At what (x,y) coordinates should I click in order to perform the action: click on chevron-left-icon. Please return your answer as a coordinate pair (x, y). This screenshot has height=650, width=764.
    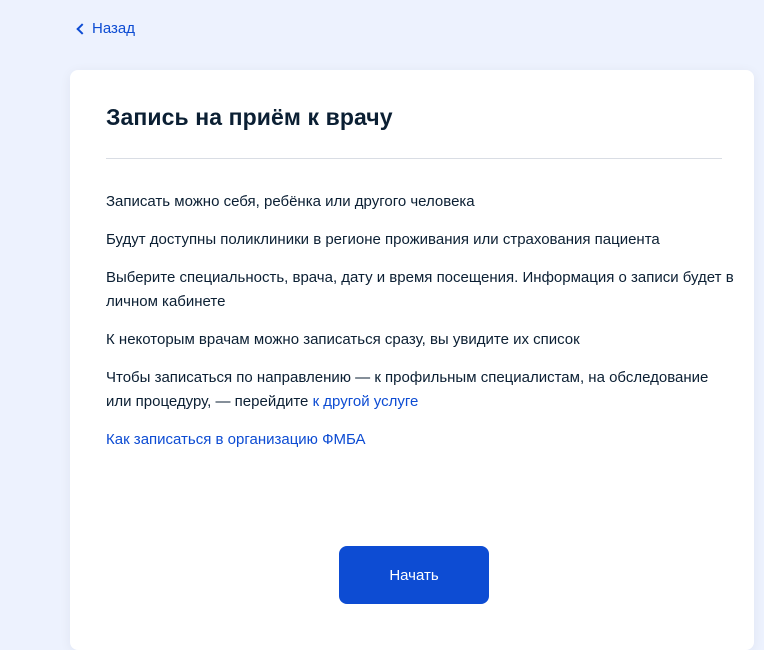
    Looking at the image, I should click on (82, 29).